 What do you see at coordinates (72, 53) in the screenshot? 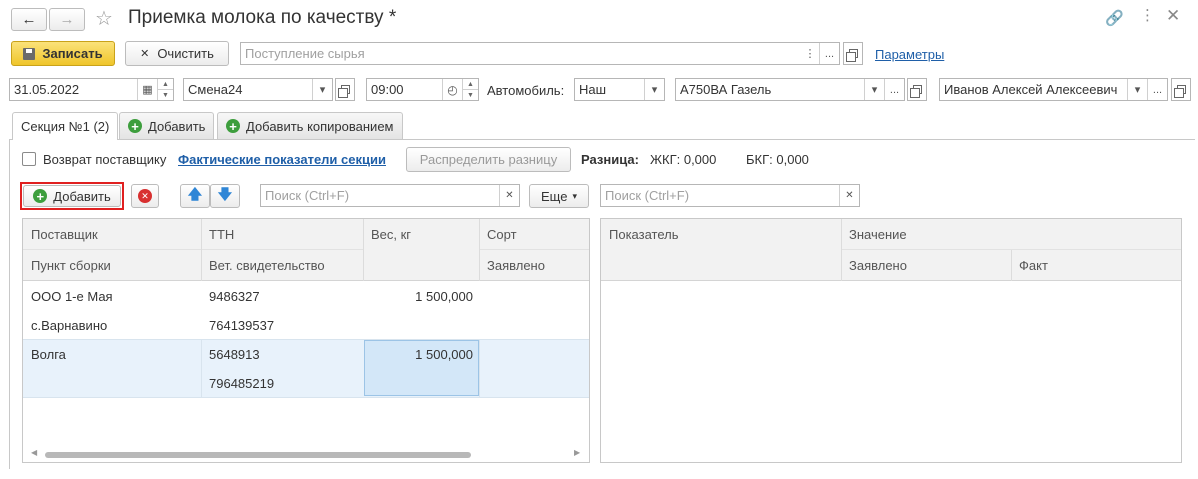
I see `save-label: Записать` at bounding box center [72, 53].